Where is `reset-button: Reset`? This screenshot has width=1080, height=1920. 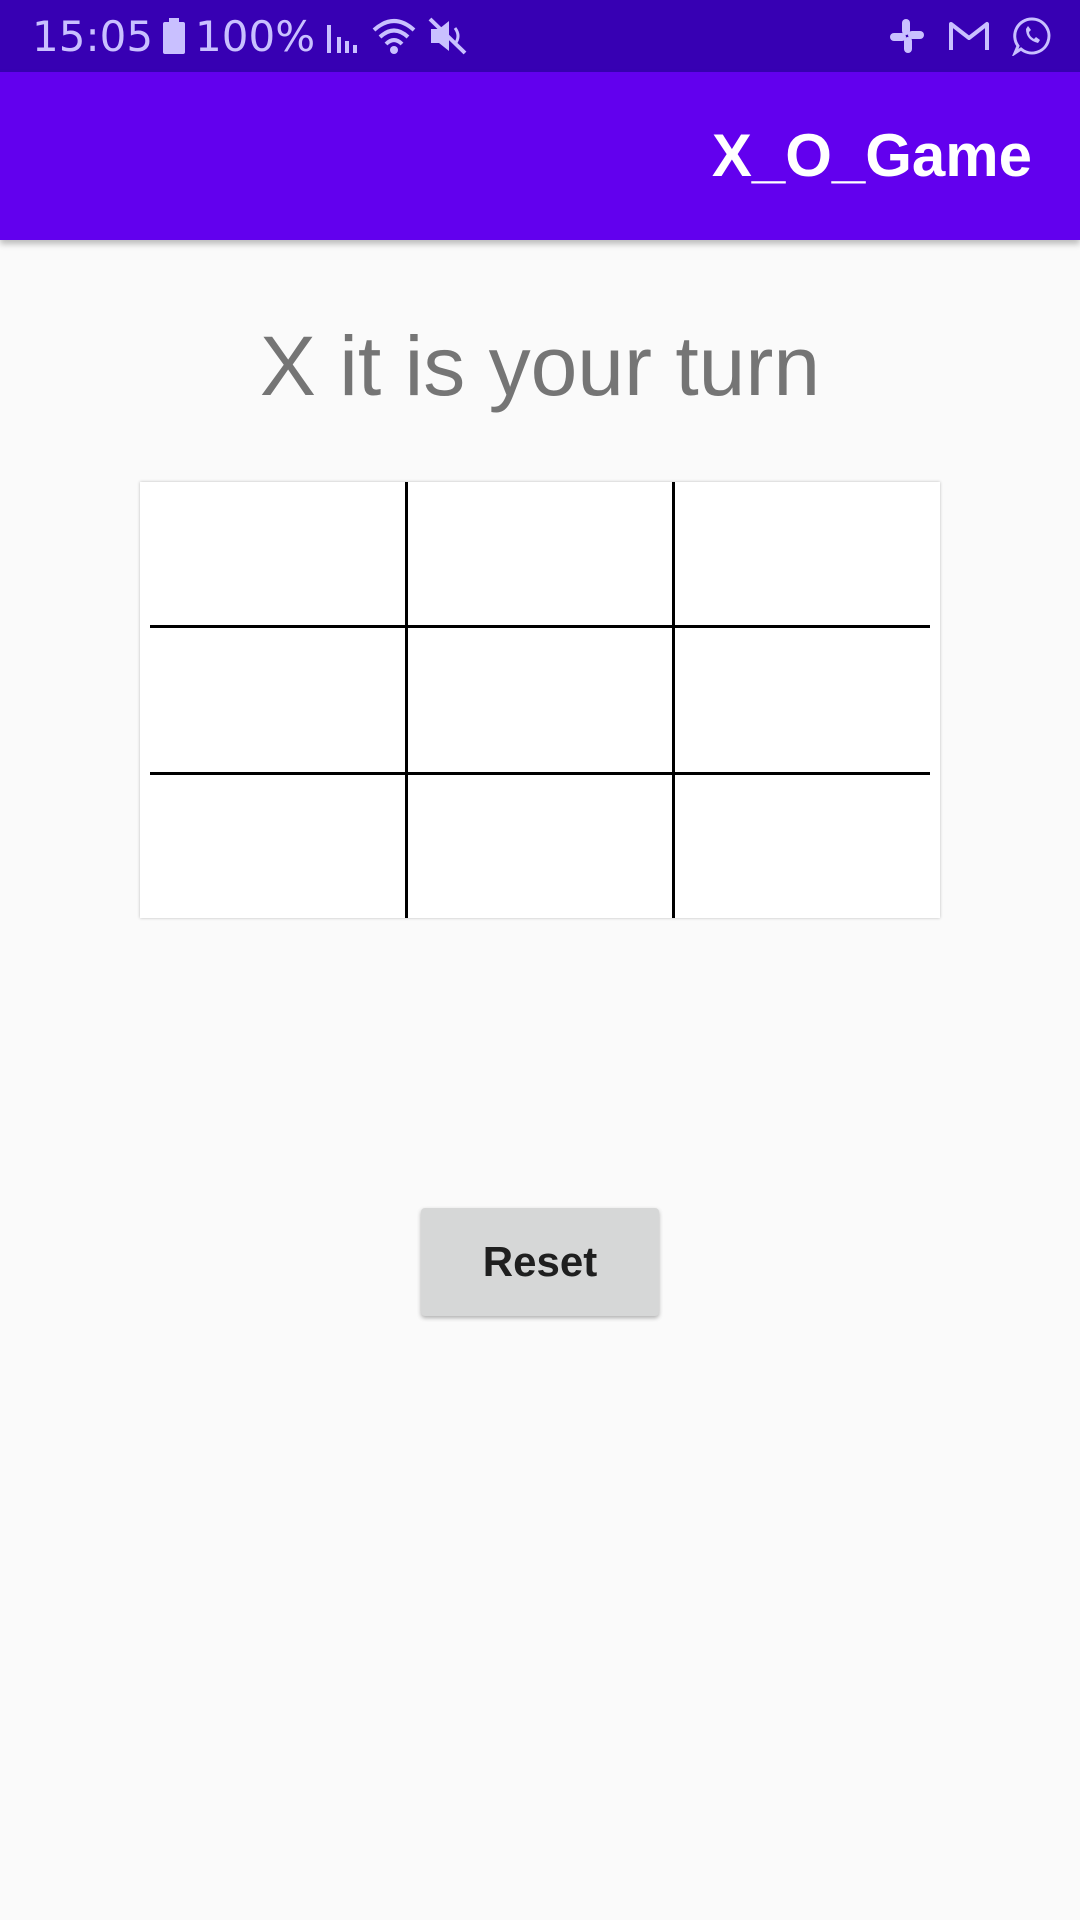
reset-button: Reset is located at coordinates (540, 1262).